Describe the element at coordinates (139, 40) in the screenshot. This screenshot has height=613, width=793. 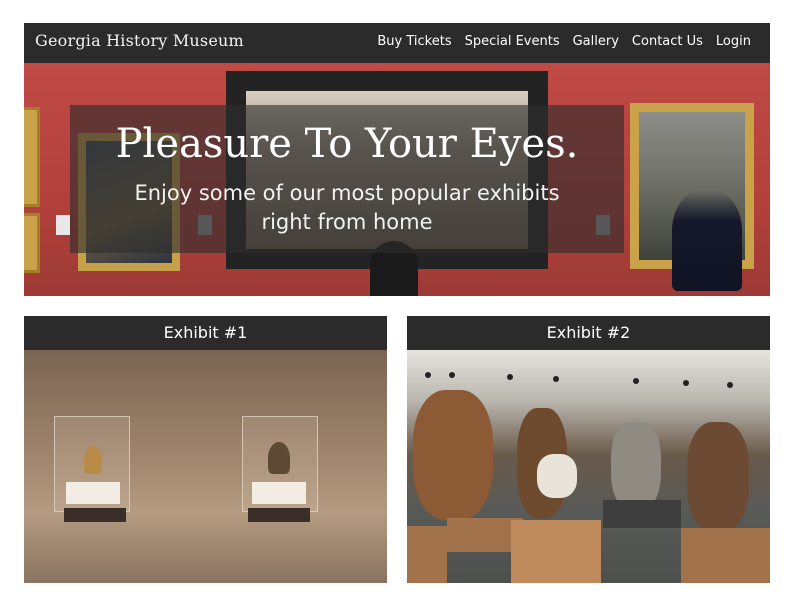
I see `site-brand: Georgia History Museum` at that location.